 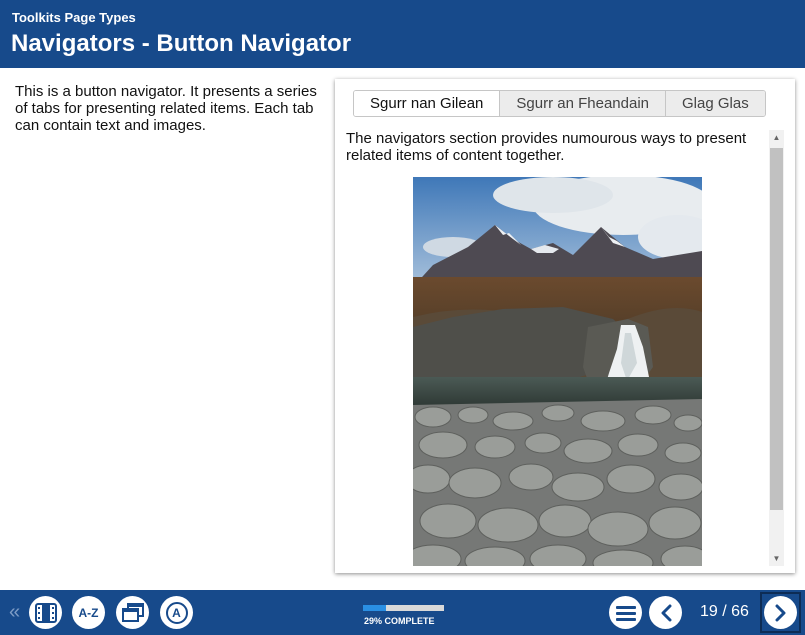 I want to click on previous-button, so click(x=665, y=612).